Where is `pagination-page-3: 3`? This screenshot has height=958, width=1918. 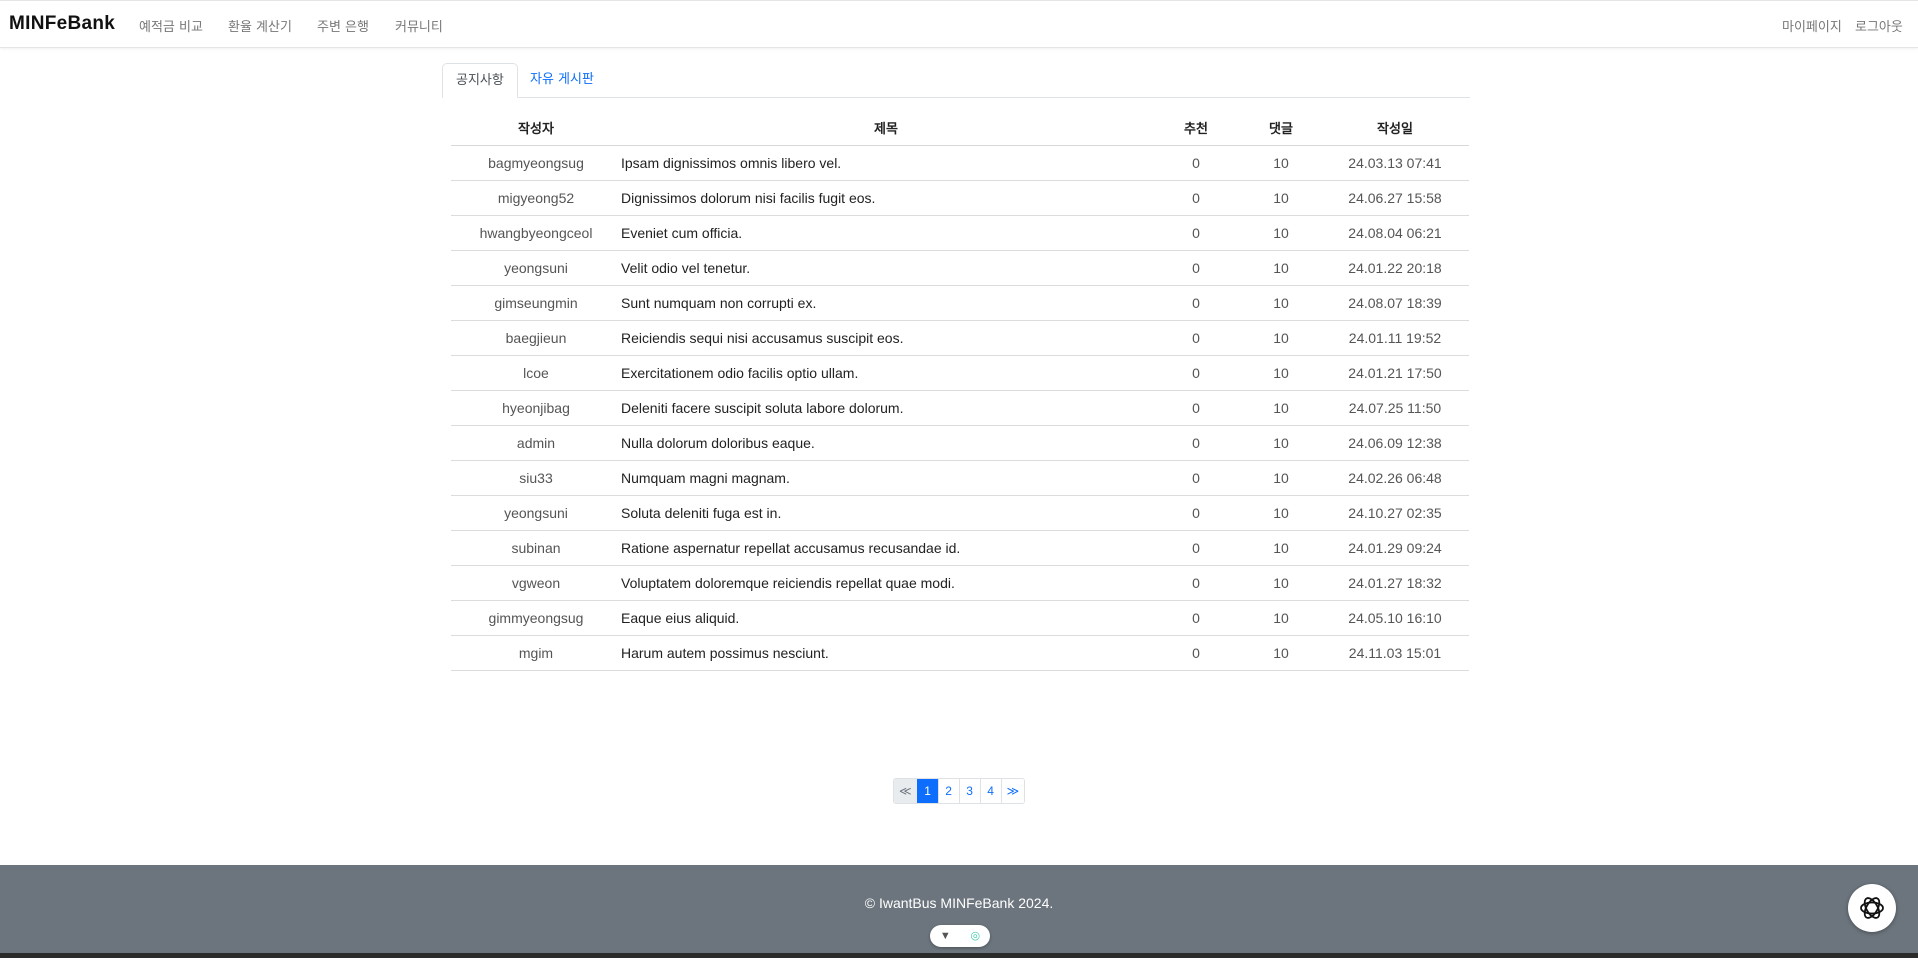 pagination-page-3: 3 is located at coordinates (969, 791).